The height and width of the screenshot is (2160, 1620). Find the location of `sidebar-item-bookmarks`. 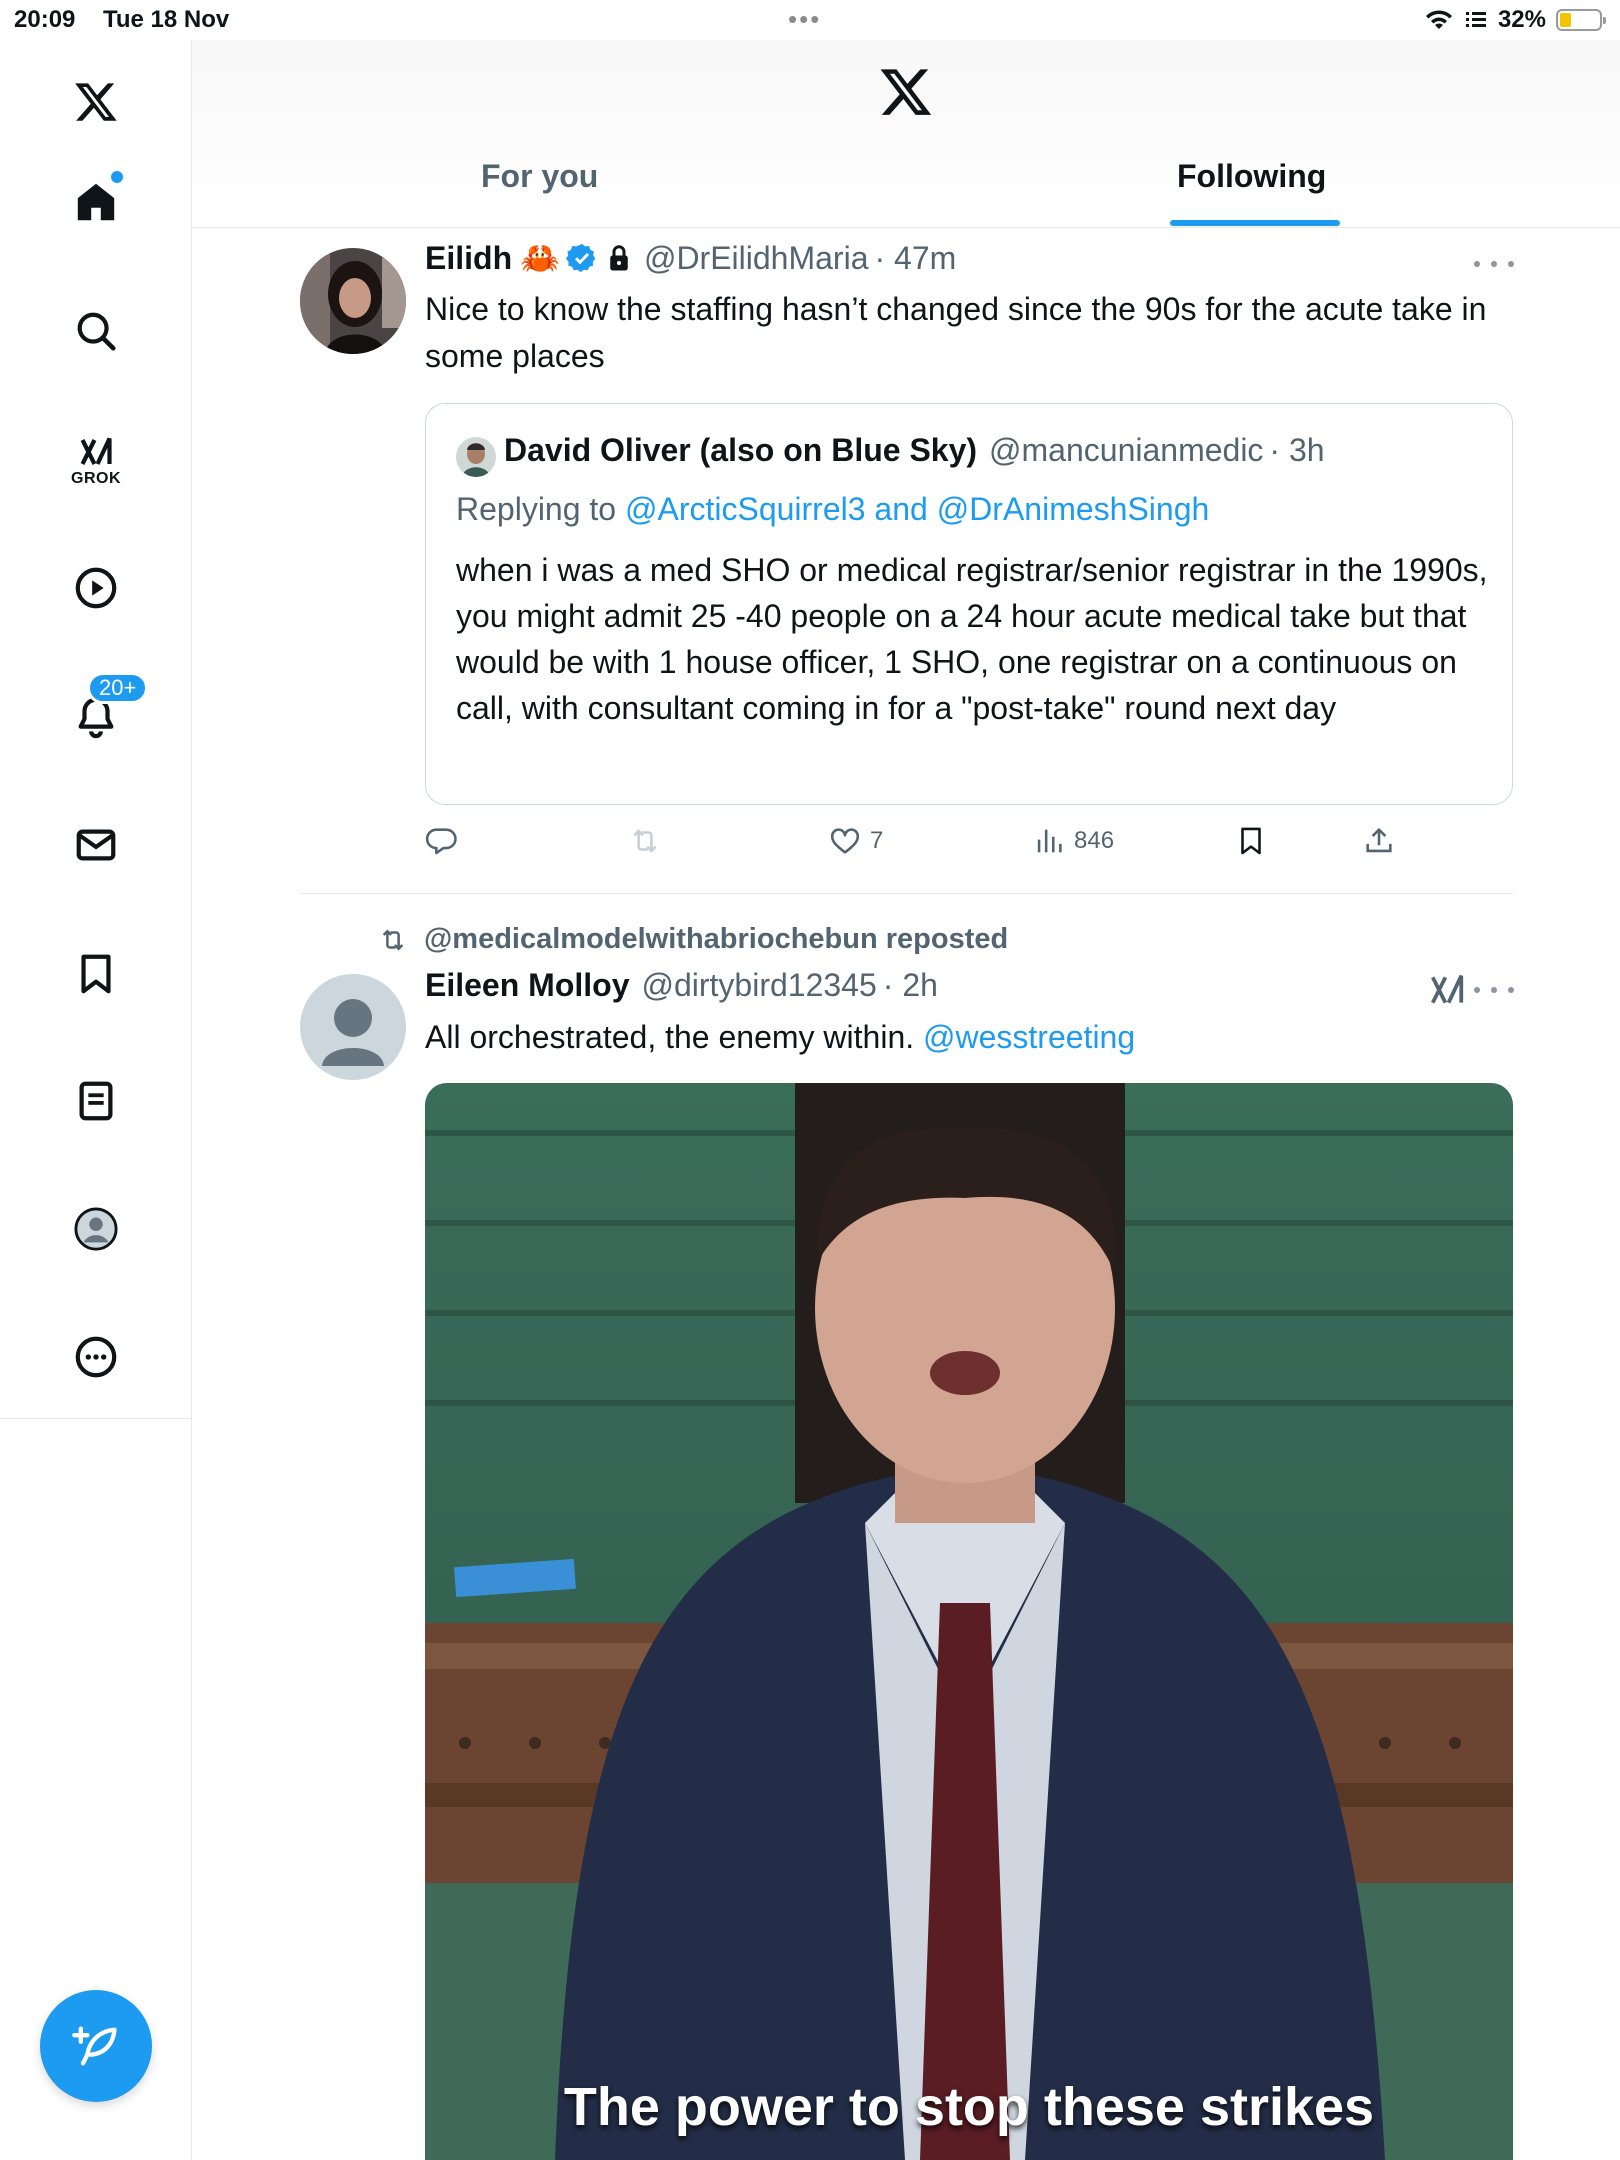

sidebar-item-bookmarks is located at coordinates (96, 974).